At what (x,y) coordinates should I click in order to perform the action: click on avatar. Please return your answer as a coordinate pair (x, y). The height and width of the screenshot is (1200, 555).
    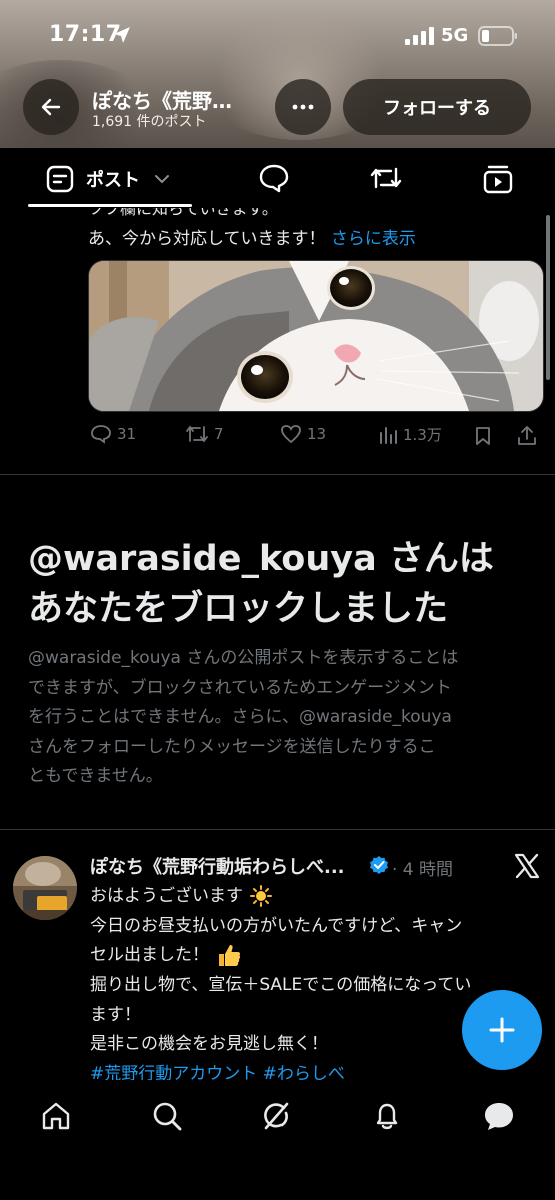
    Looking at the image, I should click on (45, 888).